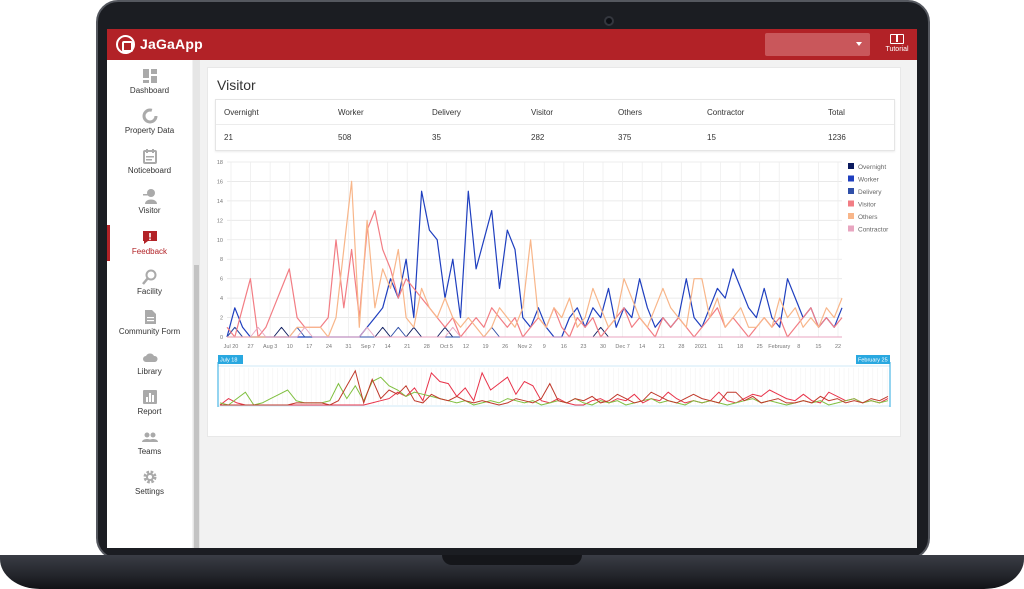 This screenshot has width=1024, height=589. I want to click on y-tick-label: 2, so click(221, 319).